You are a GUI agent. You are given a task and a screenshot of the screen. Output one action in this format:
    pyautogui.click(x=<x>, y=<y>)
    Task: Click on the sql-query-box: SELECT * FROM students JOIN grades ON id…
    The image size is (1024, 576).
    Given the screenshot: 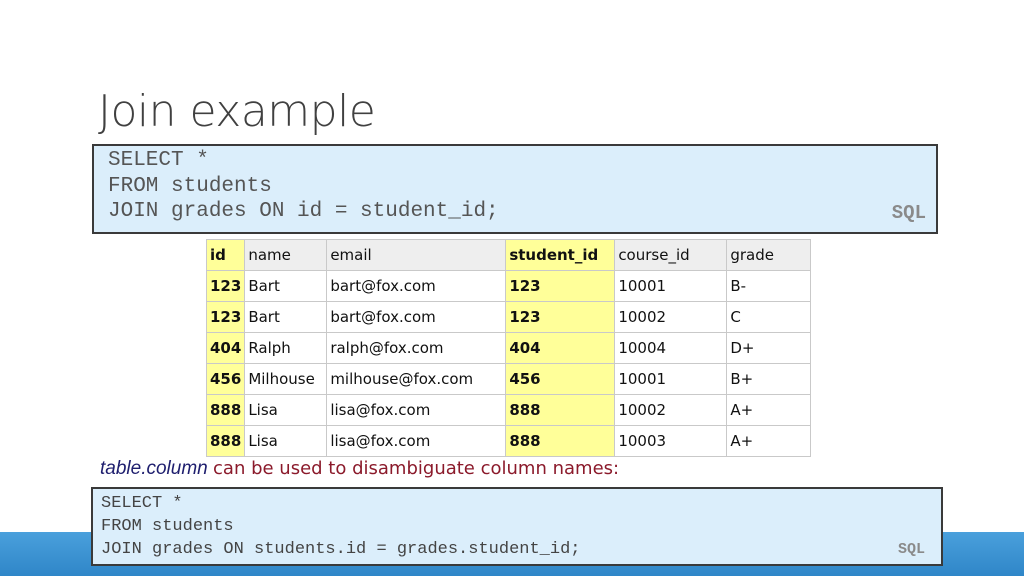 What is the action you would take?
    pyautogui.click(x=515, y=189)
    